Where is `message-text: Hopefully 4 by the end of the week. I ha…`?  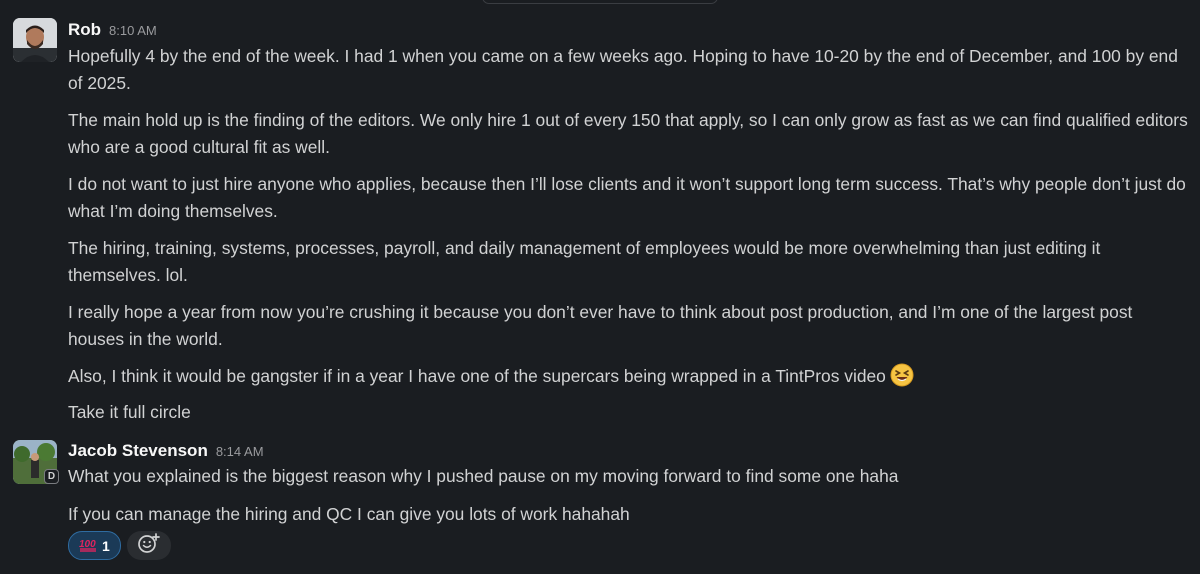
message-text: Hopefully 4 by the end of the week. I ha… is located at coordinates (623, 69).